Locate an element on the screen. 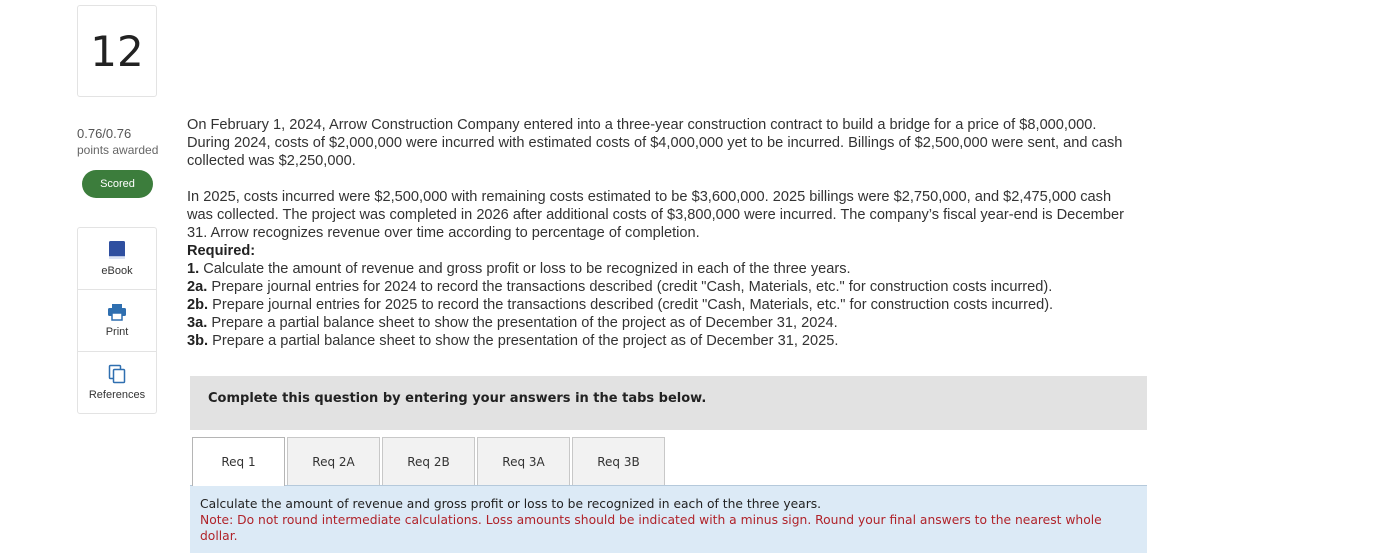 Image resolution: width=1377 pixels, height=556 pixels. tools-panel: eBook Print References is located at coordinates (117, 320).